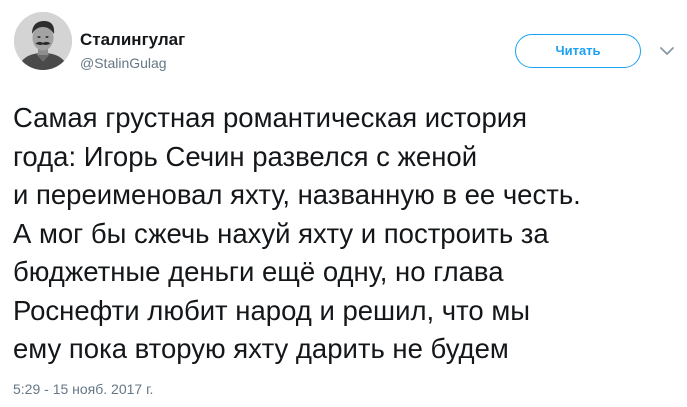 This screenshot has height=407, width=687. What do you see at coordinates (272, 310) in the screenshot?
I see `tweet-text-line: Роснефти любит народ и решил, что мы` at bounding box center [272, 310].